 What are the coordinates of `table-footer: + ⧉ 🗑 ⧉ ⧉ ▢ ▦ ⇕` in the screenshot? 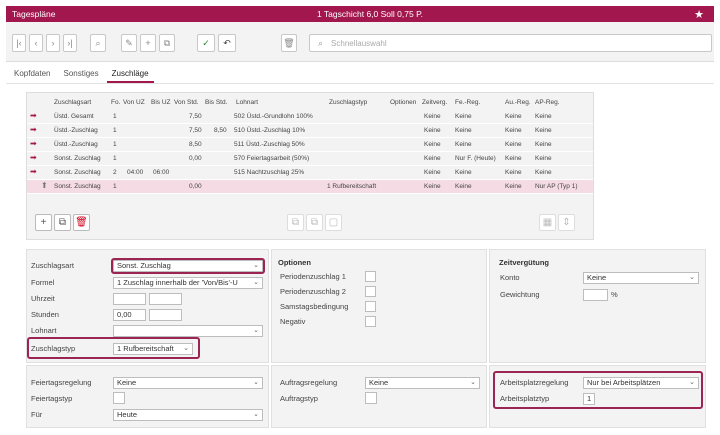 It's located at (310, 223).